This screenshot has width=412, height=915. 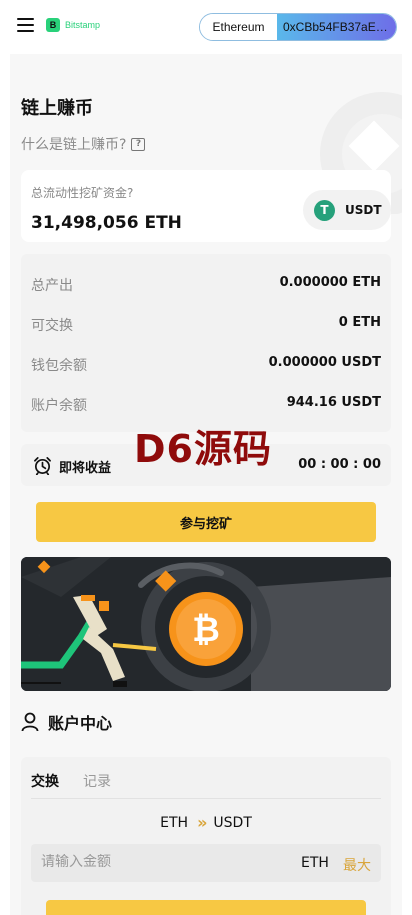 What do you see at coordinates (59, 366) in the screenshot?
I see `stat-label: 钱包余额` at bounding box center [59, 366].